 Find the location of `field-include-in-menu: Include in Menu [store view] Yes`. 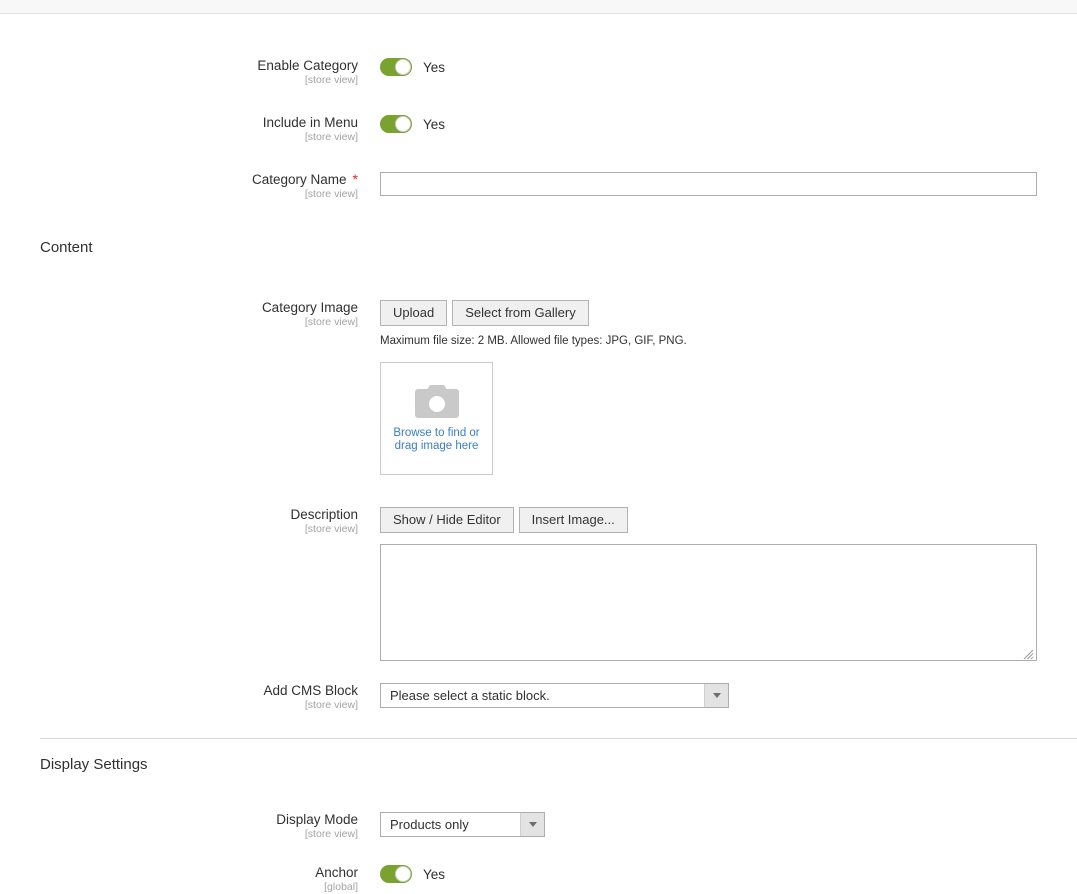

field-include-in-menu: Include in Menu [store view] Yes is located at coordinates (538, 129).